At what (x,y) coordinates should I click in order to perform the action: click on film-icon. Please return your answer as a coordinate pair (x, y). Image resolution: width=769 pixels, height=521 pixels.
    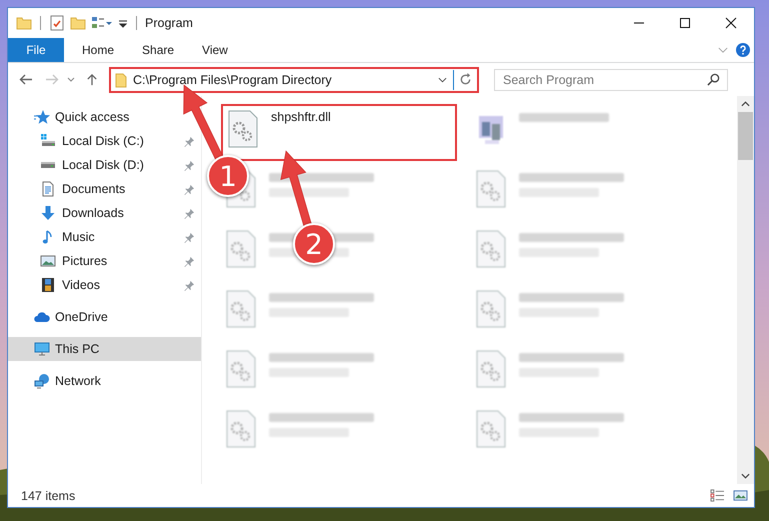
    Looking at the image, I should click on (48, 285).